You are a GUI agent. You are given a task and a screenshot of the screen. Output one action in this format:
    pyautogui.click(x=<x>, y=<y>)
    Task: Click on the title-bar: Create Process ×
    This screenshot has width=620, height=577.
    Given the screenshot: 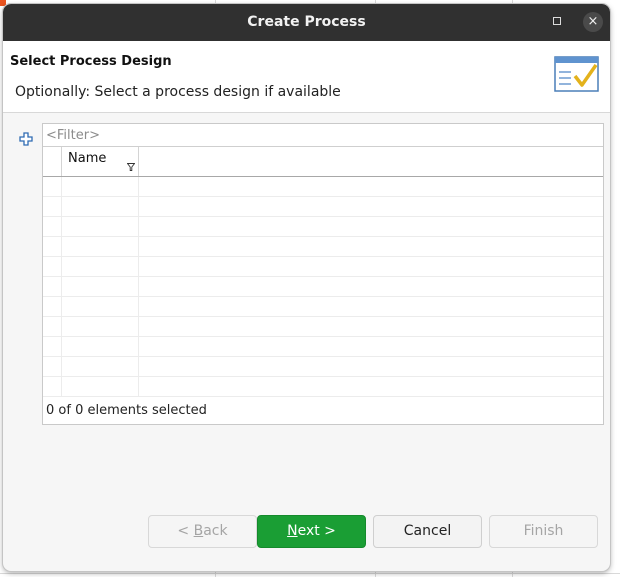 What is the action you would take?
    pyautogui.click(x=306, y=22)
    